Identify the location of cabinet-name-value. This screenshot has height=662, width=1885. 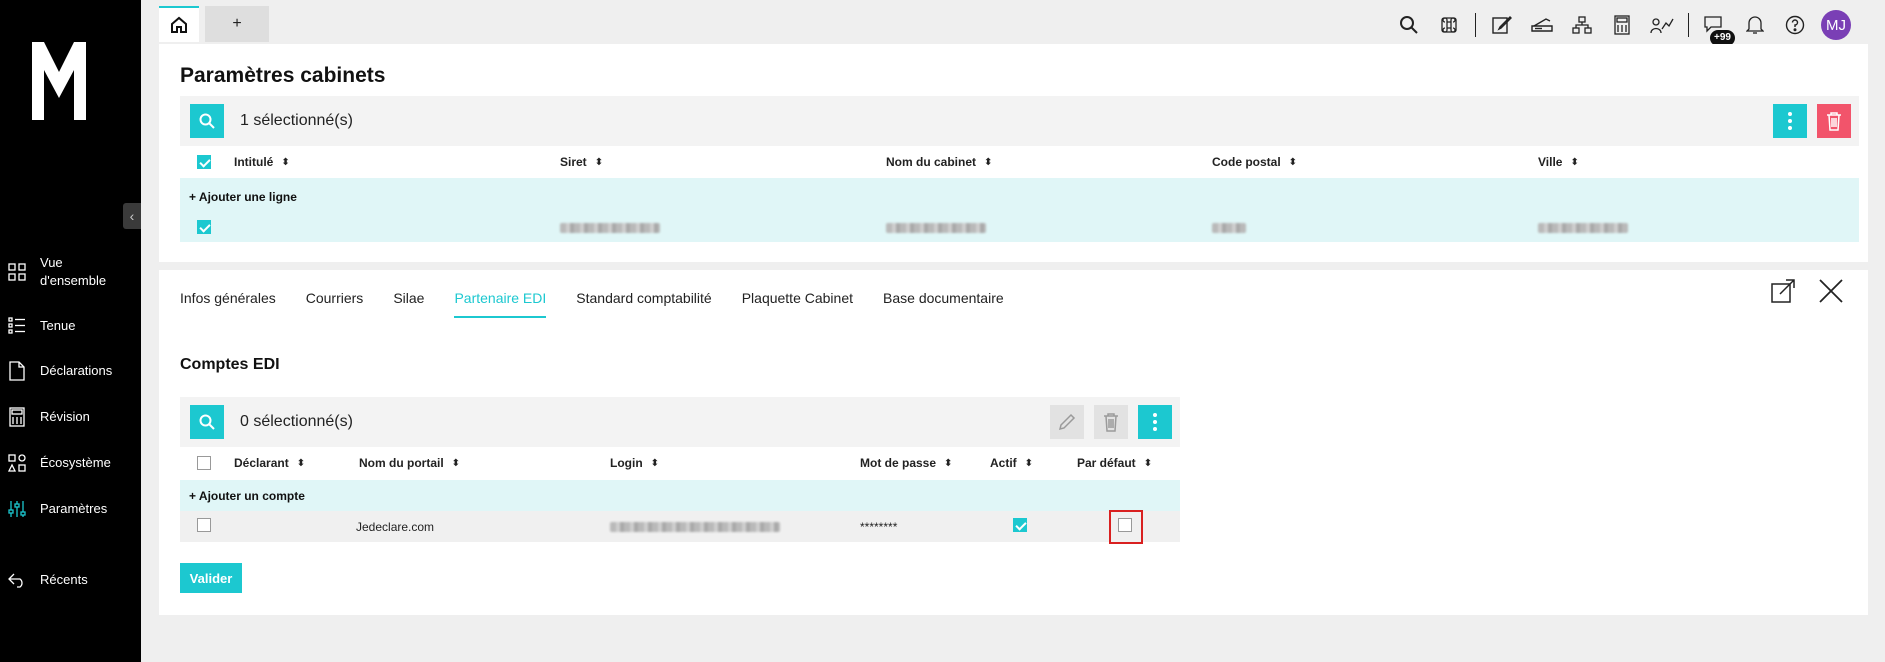
(936, 228).